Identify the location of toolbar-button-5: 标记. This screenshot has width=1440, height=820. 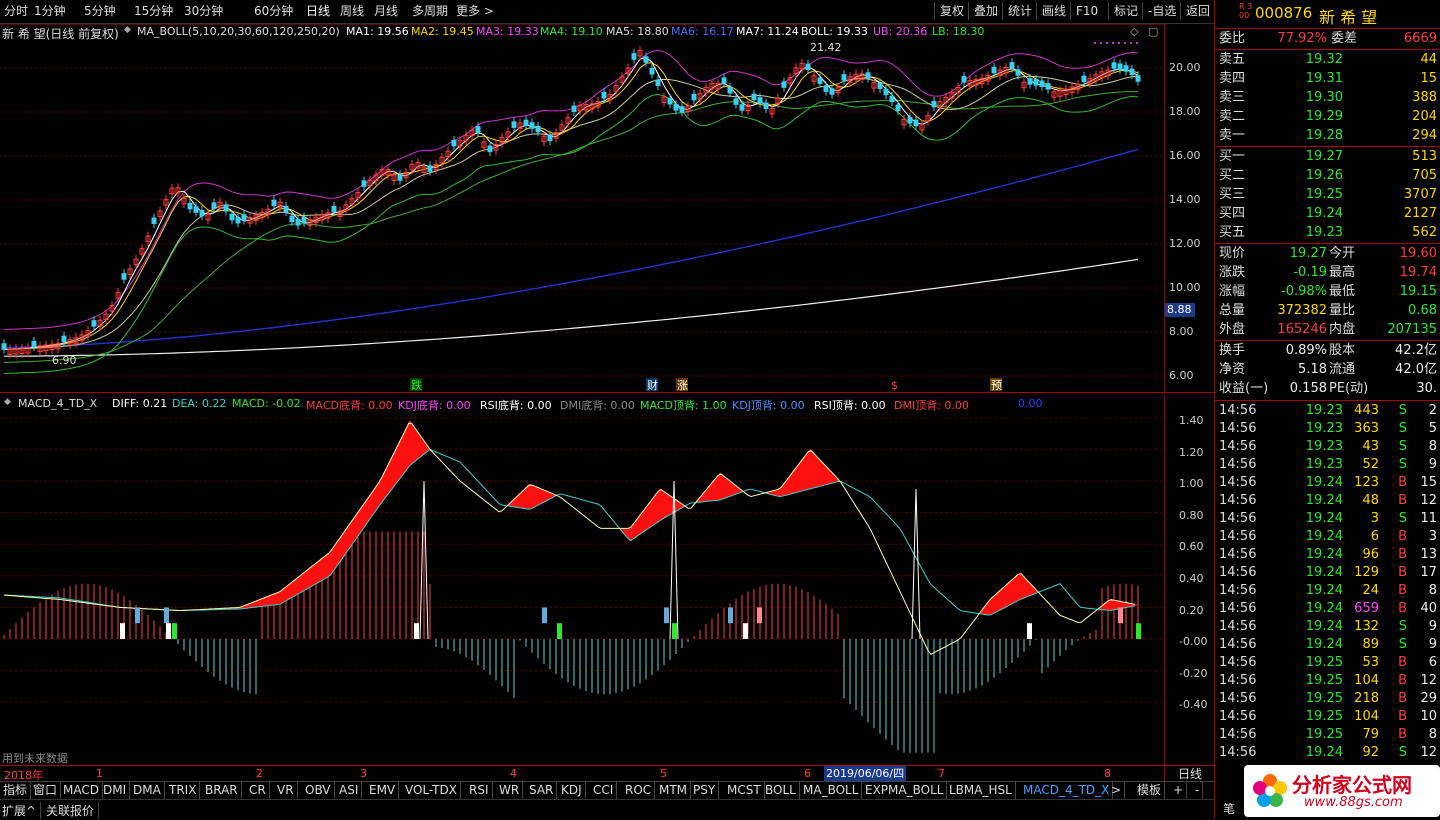
(1125, 11).